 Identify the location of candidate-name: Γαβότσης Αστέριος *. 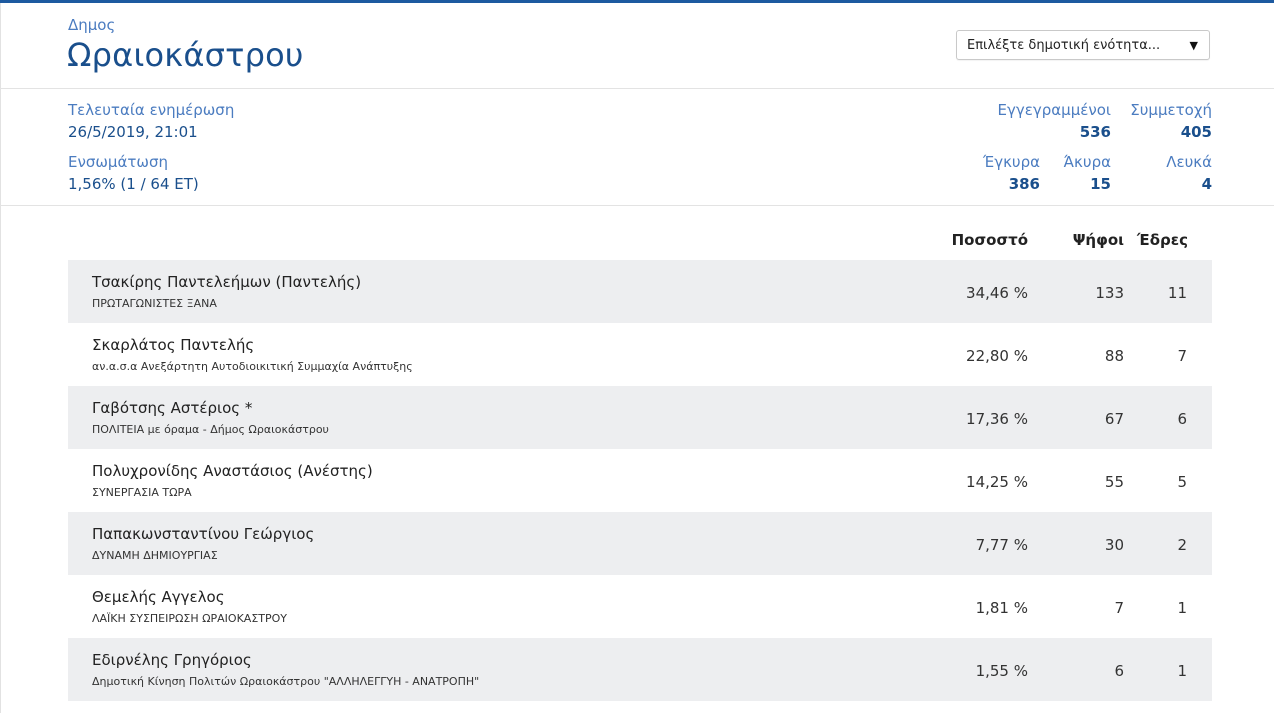
(172, 408).